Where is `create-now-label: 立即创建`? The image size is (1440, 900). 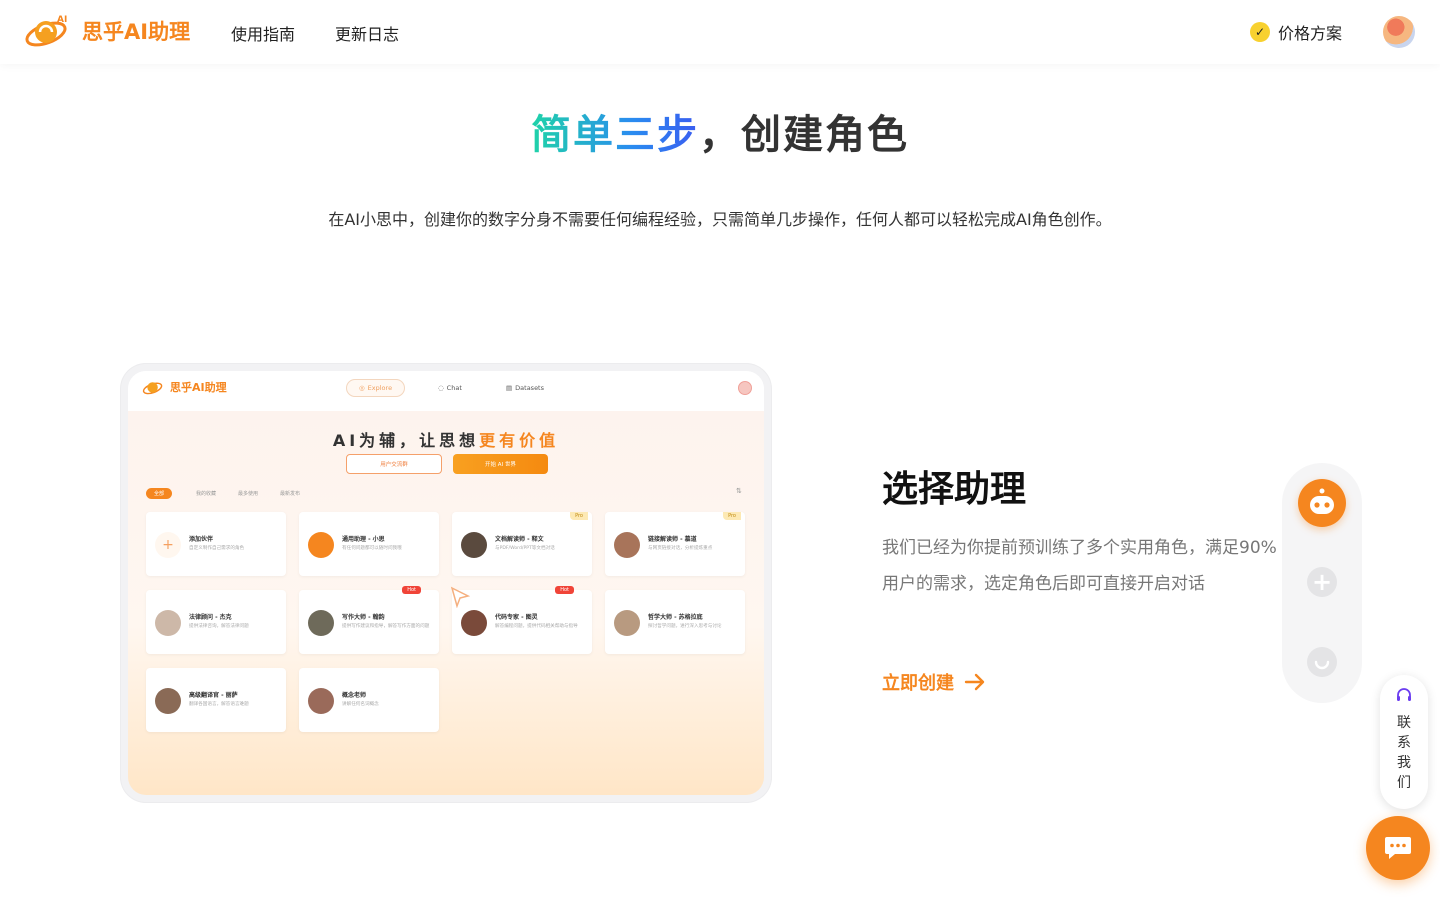 create-now-label: 立即创建 is located at coordinates (918, 683).